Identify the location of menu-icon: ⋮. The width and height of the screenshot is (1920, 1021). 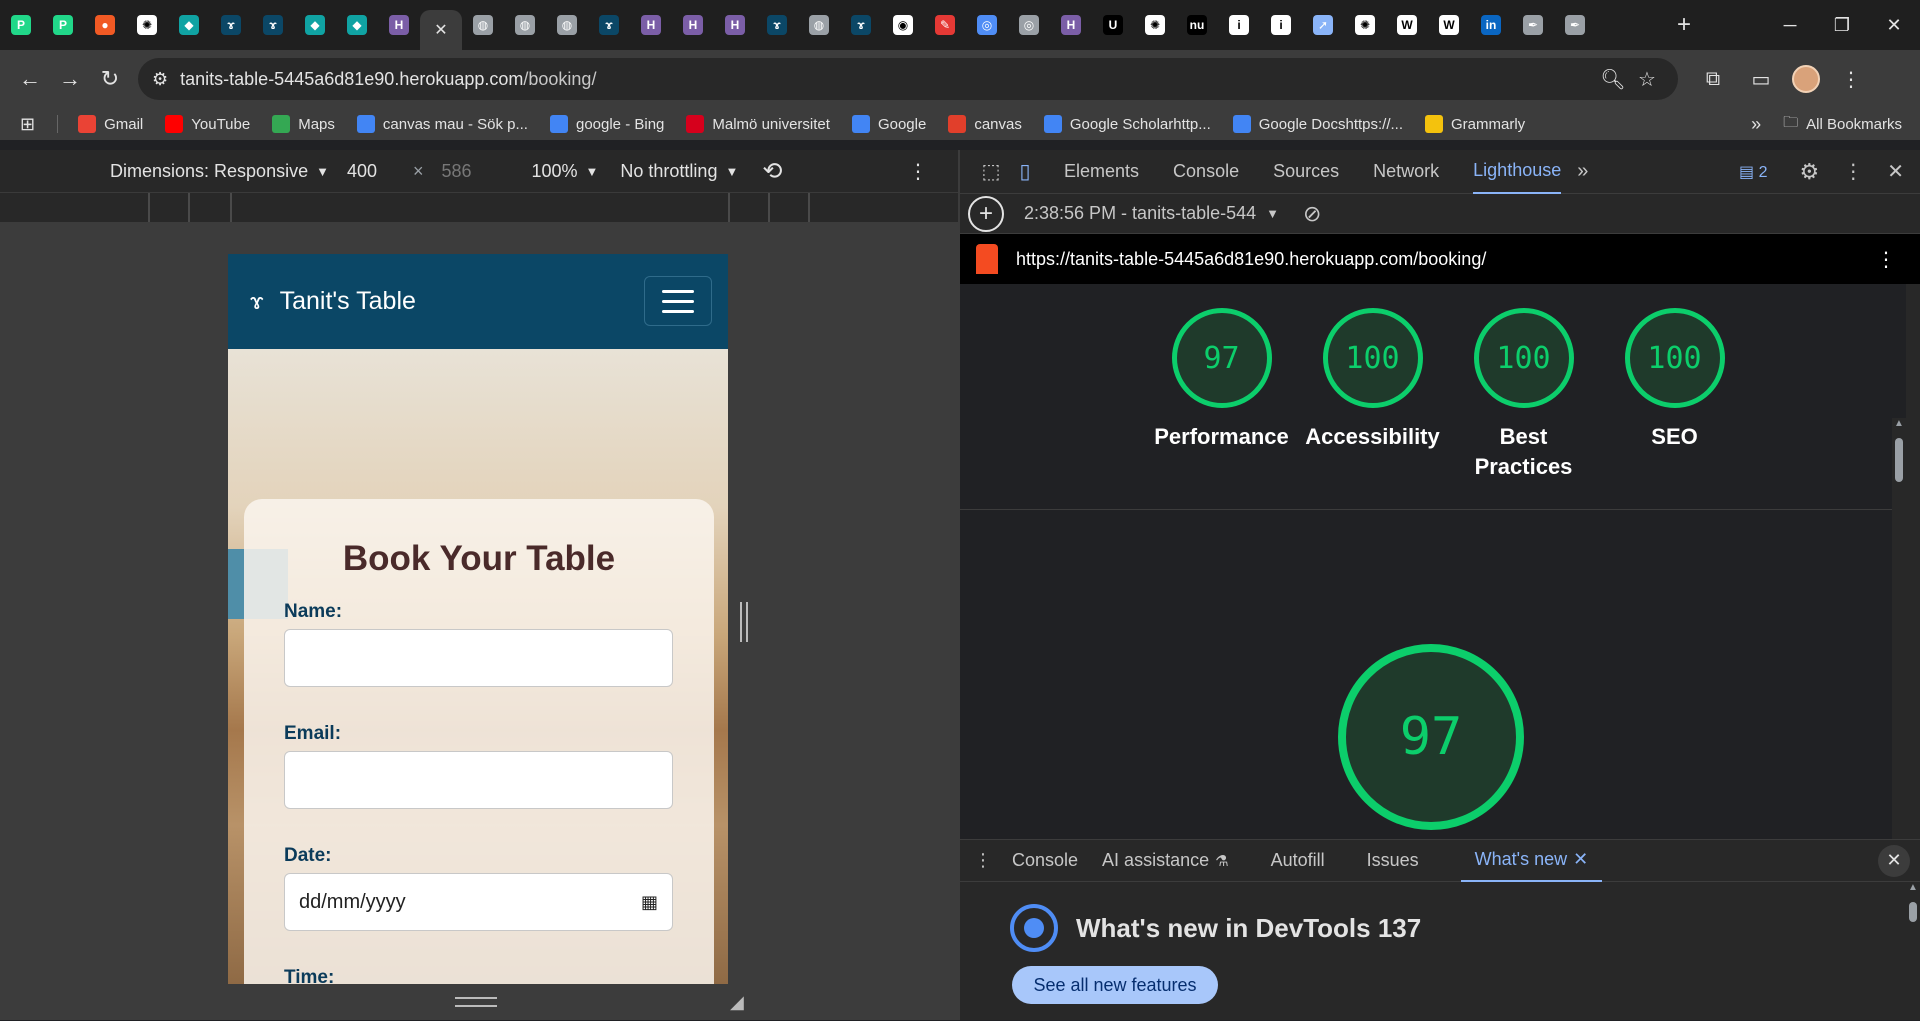
(1851, 79).